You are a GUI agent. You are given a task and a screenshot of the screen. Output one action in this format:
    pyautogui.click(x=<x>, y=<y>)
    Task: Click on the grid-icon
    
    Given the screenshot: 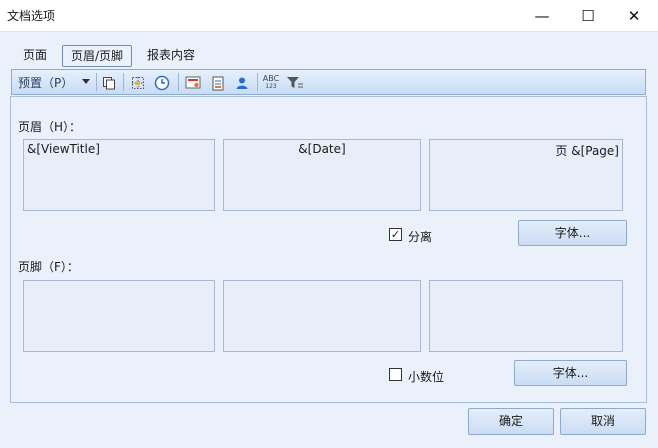 What is the action you would take?
    pyautogui.click(x=138, y=83)
    